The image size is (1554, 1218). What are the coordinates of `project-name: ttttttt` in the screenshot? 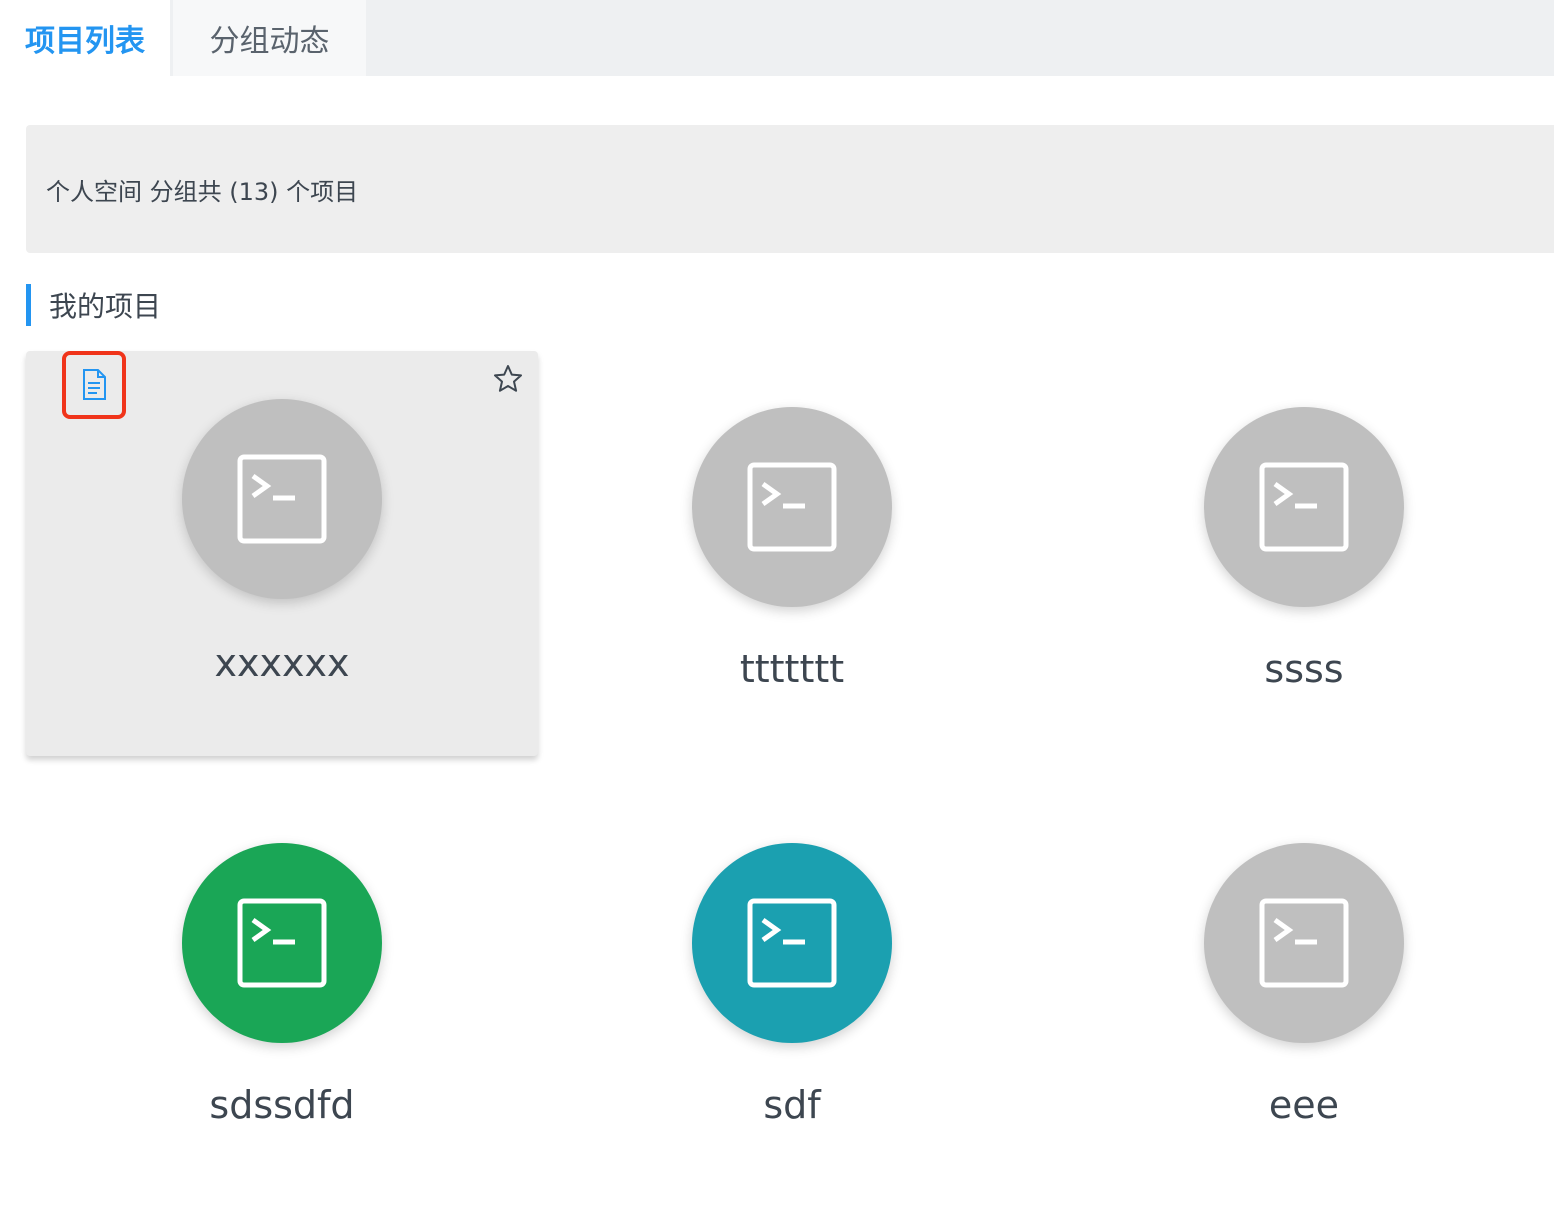 It's located at (792, 669).